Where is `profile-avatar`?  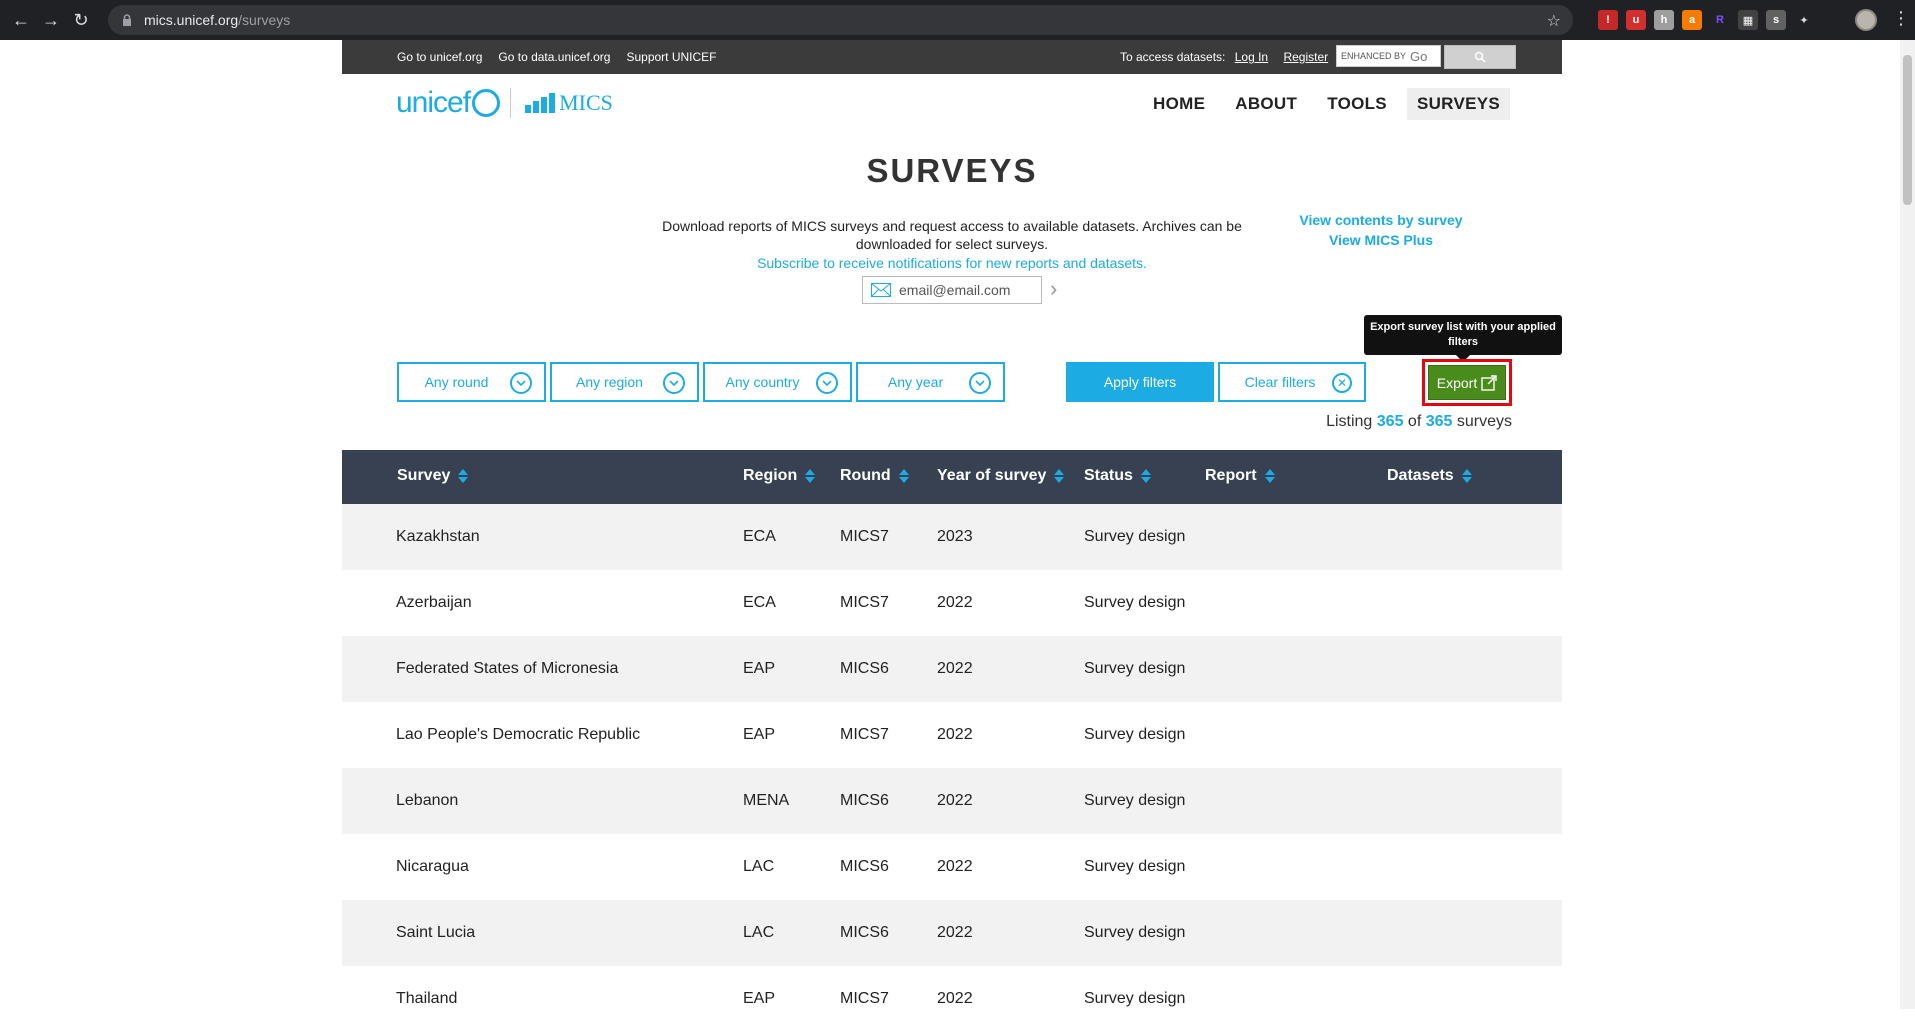
profile-avatar is located at coordinates (1866, 20).